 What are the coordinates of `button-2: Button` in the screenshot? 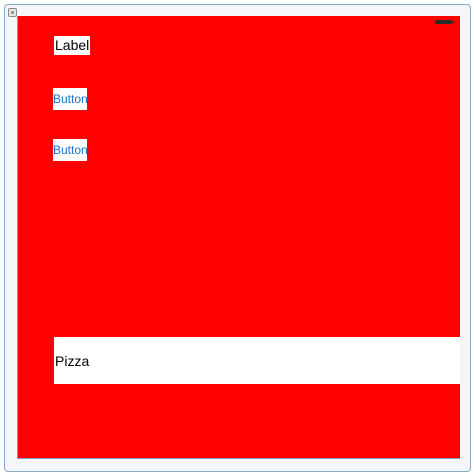 It's located at (70, 150).